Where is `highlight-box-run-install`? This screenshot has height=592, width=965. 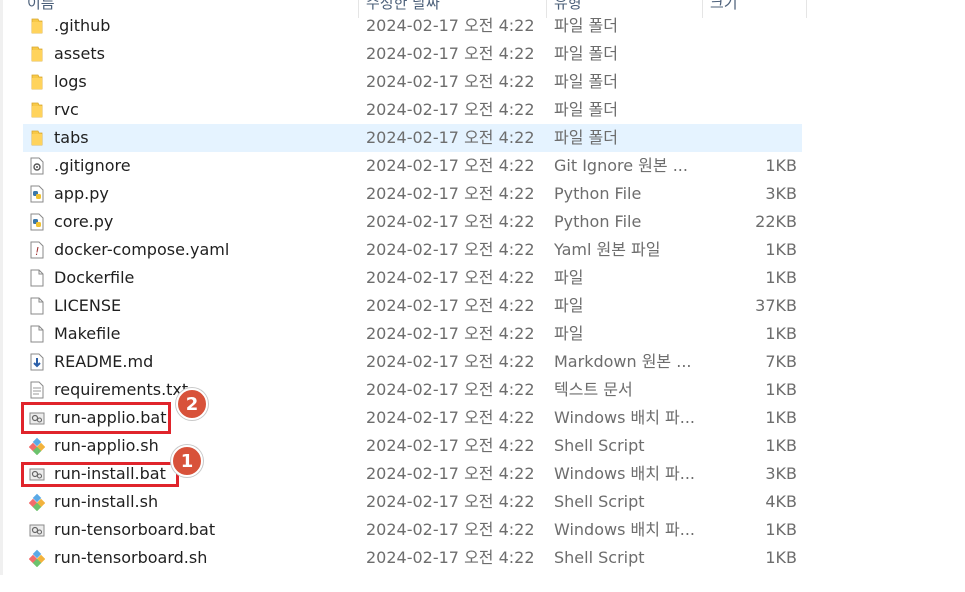 highlight-box-run-install is located at coordinates (100, 474).